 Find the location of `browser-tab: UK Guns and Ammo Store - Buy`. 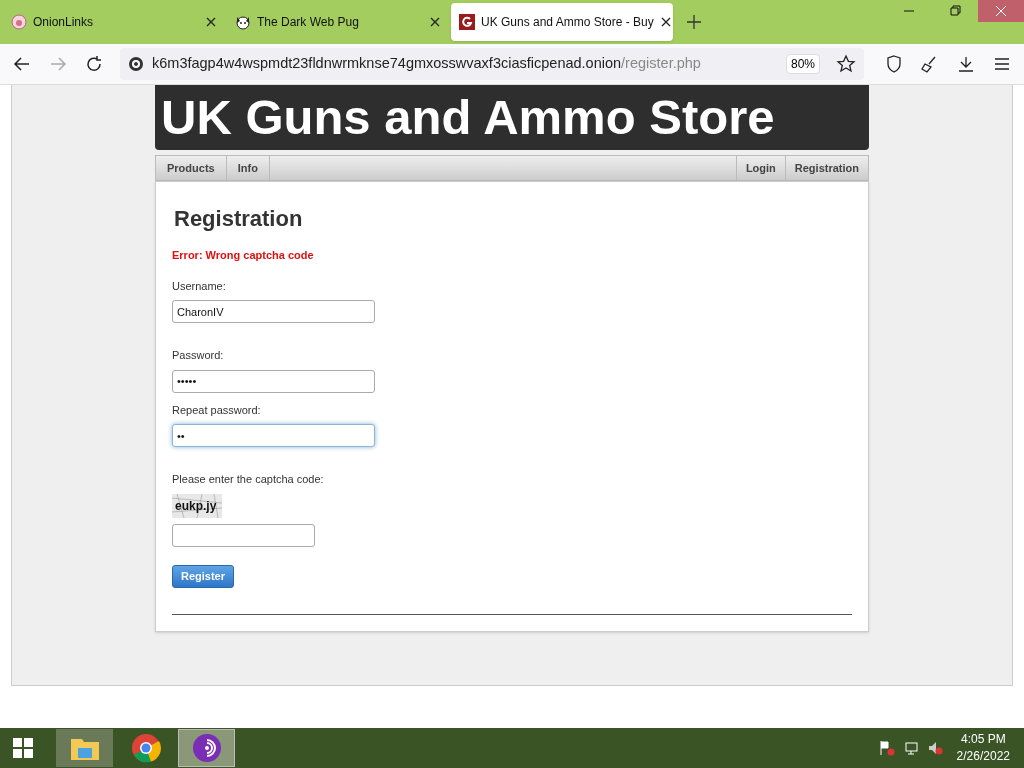

browser-tab: UK Guns and Ammo Store - Buy is located at coordinates (562, 22).